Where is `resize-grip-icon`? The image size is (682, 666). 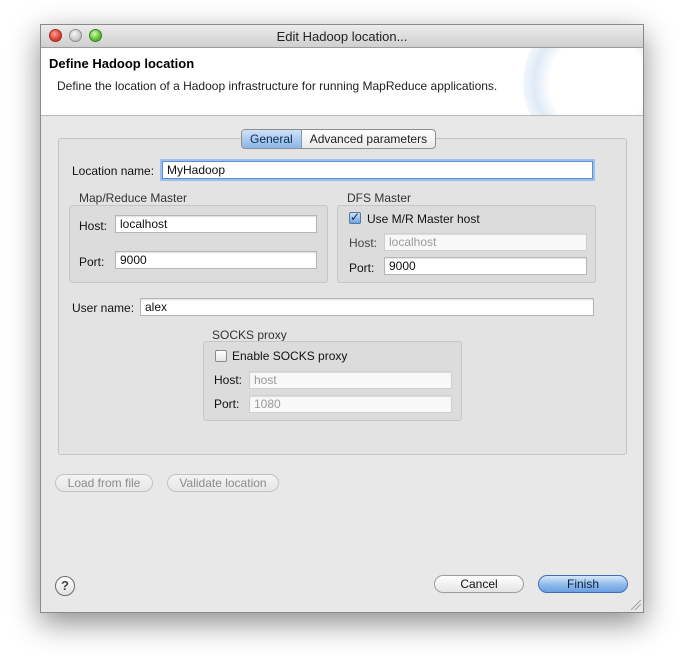
resize-grip-icon is located at coordinates (636, 605).